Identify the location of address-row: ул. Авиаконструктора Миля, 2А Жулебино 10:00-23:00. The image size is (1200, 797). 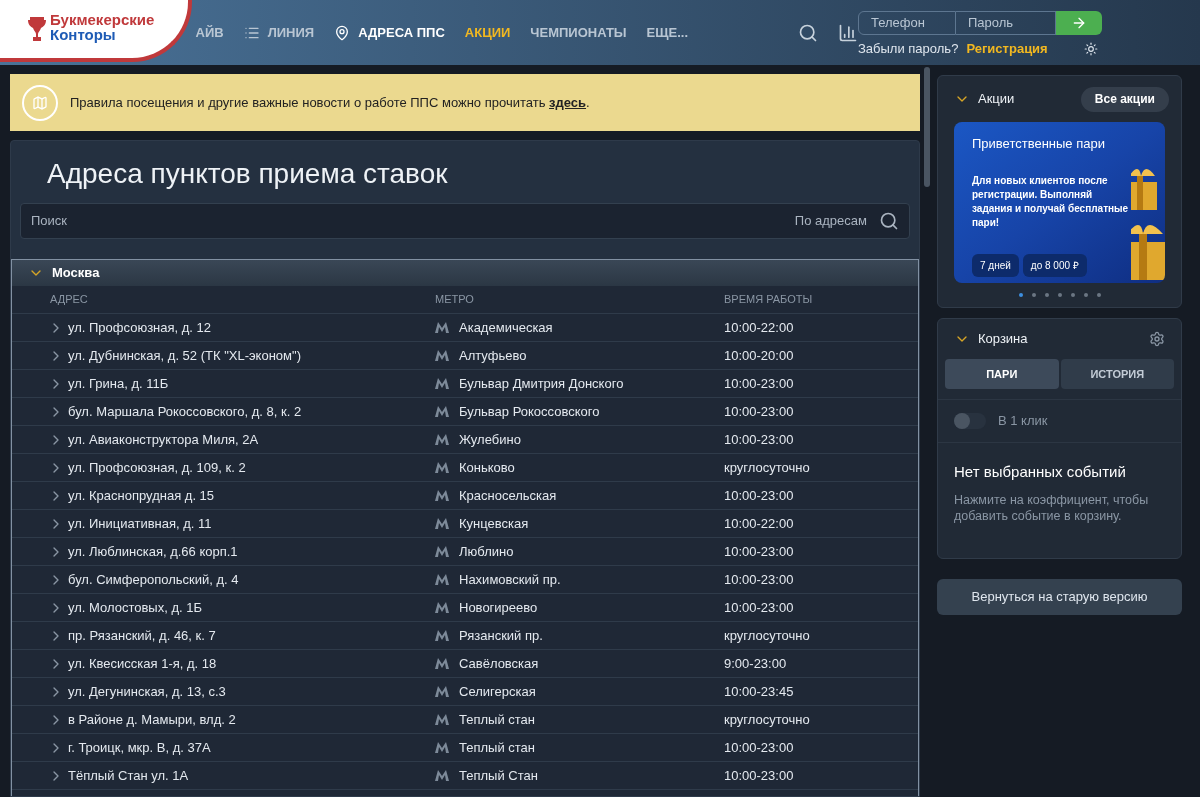
(465, 440).